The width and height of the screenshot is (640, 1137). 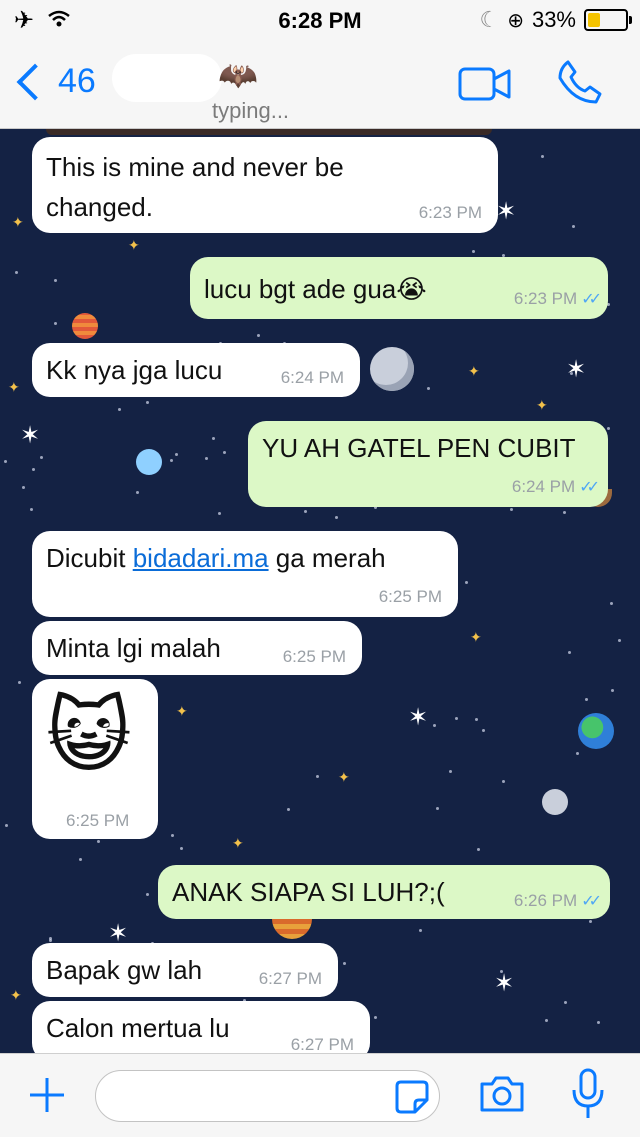 What do you see at coordinates (410, 596) in the screenshot?
I see `message-time: 6:25 PM` at bounding box center [410, 596].